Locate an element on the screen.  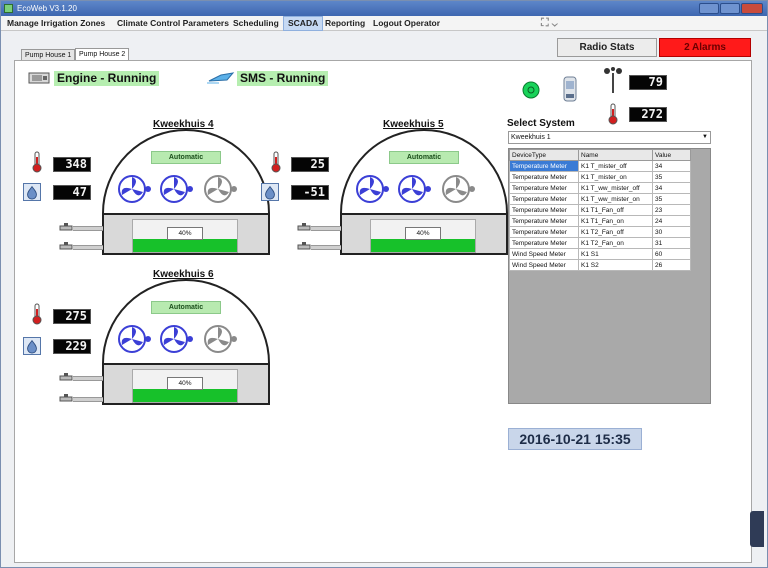
house-6-valve-2-icon is located at coordinates (66, 398).